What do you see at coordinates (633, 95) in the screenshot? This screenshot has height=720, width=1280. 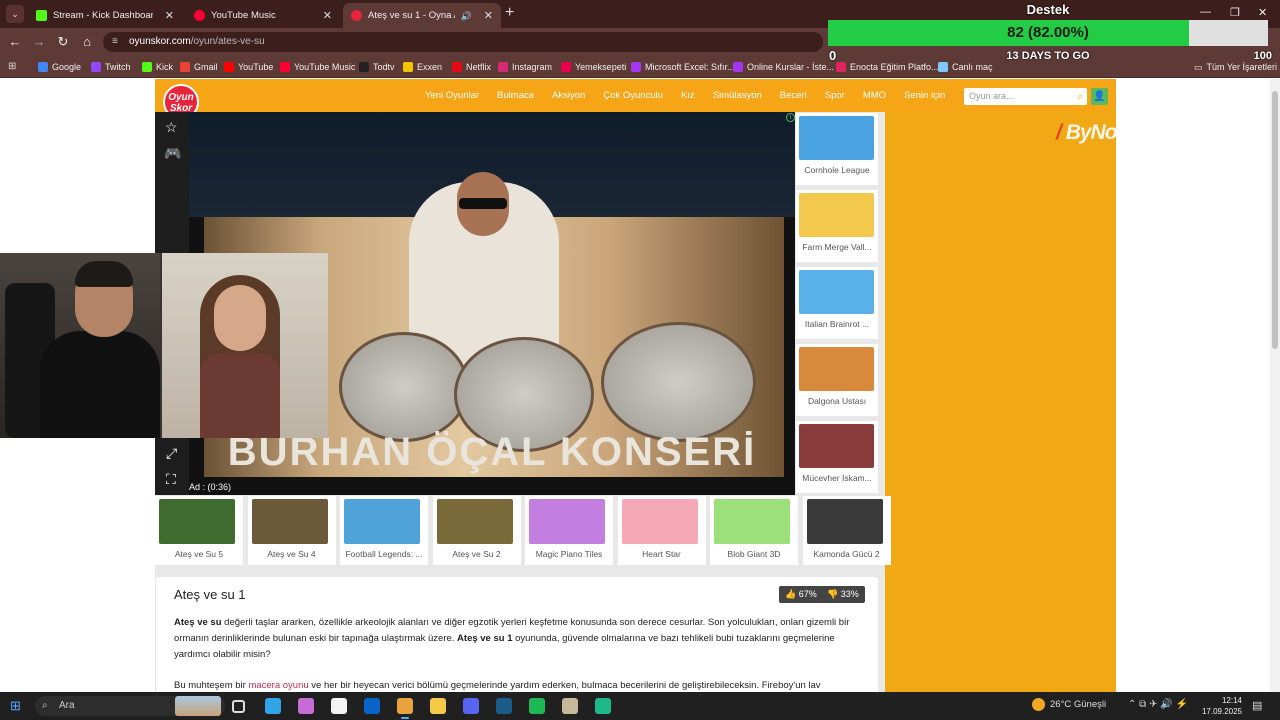 I see `menu-item: Çok Oyunculu` at bounding box center [633, 95].